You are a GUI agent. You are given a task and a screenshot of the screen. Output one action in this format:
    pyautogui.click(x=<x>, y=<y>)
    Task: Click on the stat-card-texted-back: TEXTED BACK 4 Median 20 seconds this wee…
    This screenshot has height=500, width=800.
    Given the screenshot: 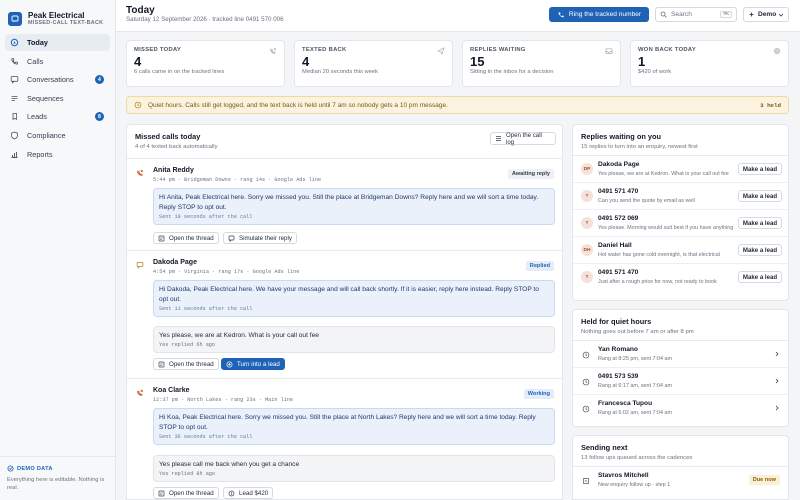 What is the action you would take?
    pyautogui.click(x=373, y=63)
    